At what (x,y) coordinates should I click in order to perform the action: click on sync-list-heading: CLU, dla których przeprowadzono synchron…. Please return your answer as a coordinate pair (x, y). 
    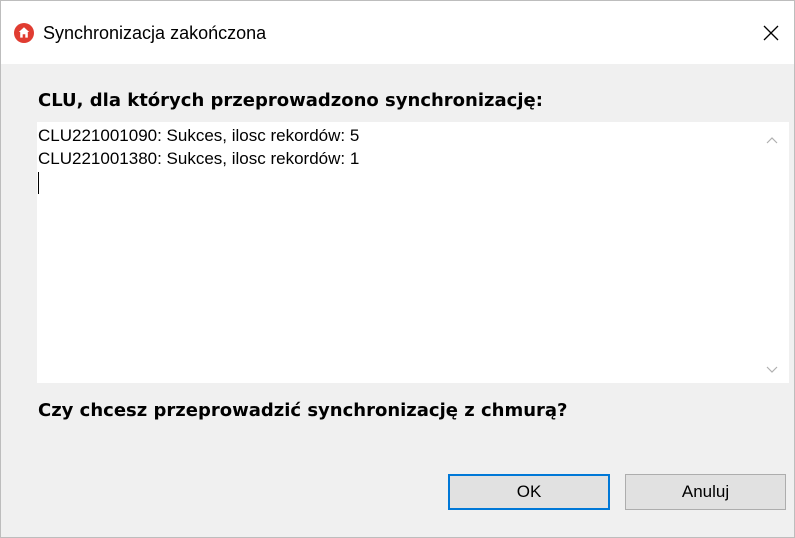
    Looking at the image, I should click on (290, 100).